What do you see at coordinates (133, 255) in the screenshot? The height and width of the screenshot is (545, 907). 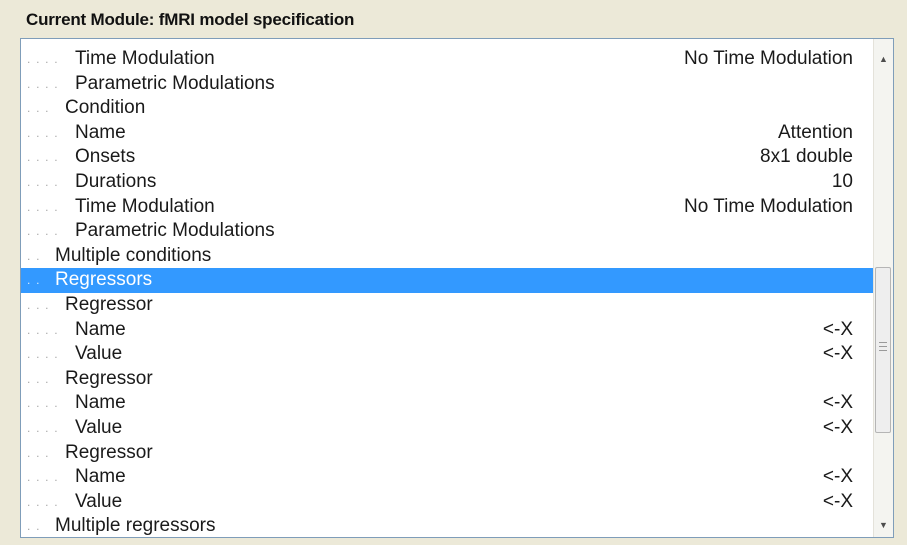 I see `tree-row-label: Multiple conditions` at bounding box center [133, 255].